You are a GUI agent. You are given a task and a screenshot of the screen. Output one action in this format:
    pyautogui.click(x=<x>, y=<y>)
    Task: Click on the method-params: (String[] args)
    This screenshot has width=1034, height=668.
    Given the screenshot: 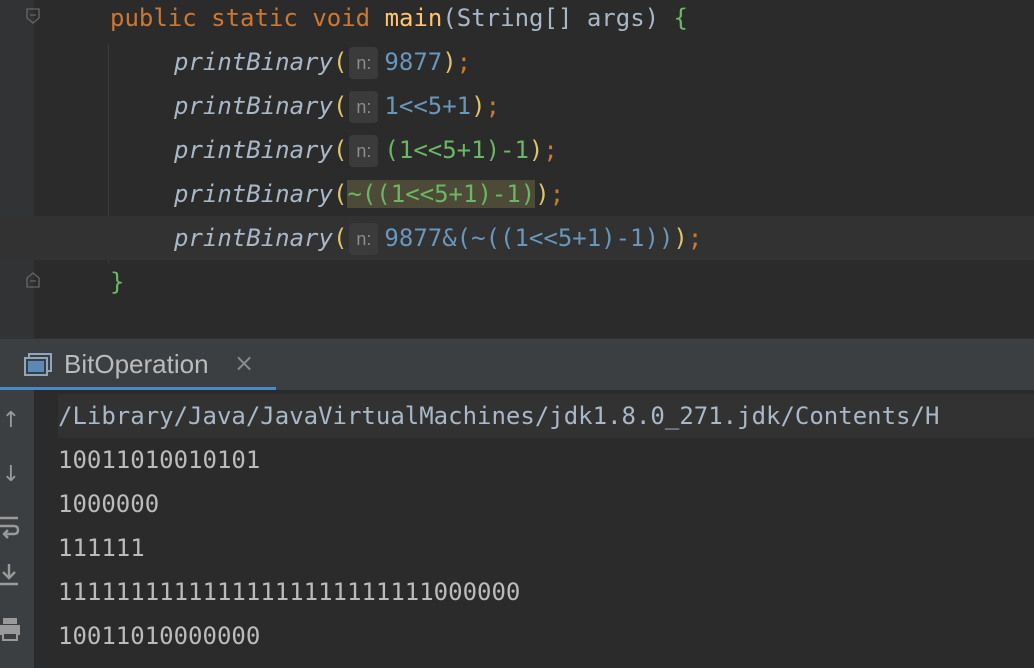 What is the action you would take?
    pyautogui.click(x=558, y=18)
    